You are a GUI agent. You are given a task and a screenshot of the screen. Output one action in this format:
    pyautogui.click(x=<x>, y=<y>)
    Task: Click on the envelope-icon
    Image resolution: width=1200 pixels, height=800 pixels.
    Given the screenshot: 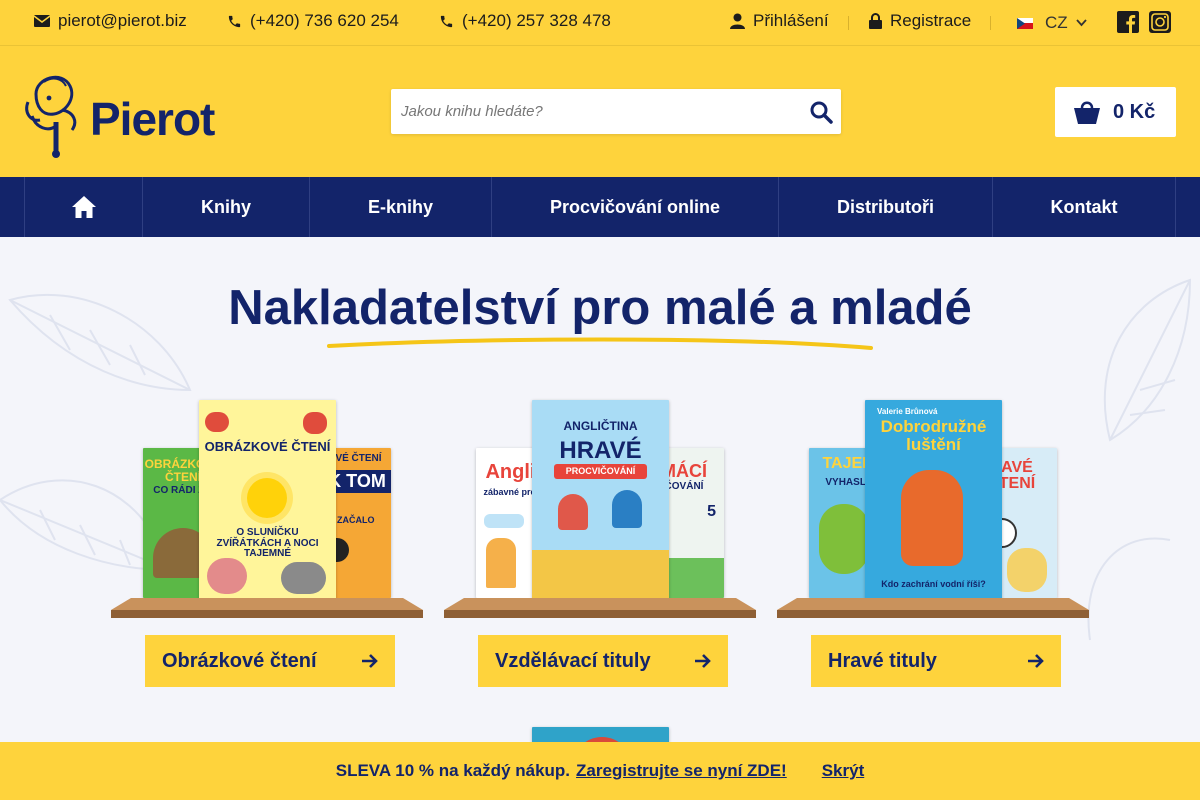 What is the action you would take?
    pyautogui.click(x=42, y=21)
    